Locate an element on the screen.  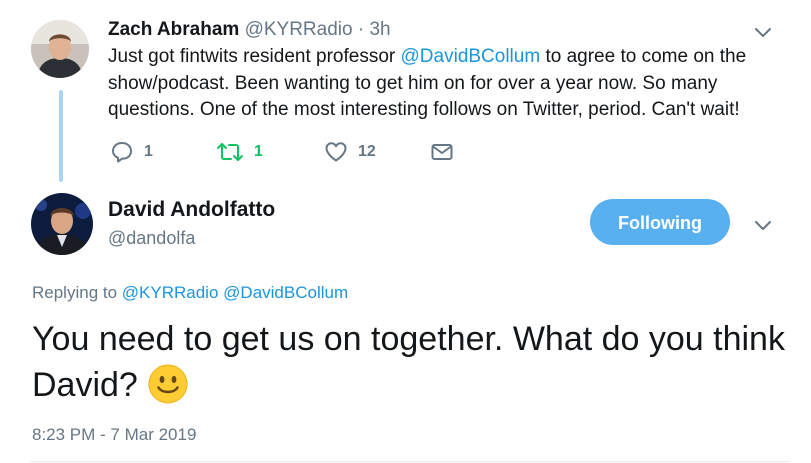
following-button: Following is located at coordinates (660, 222).